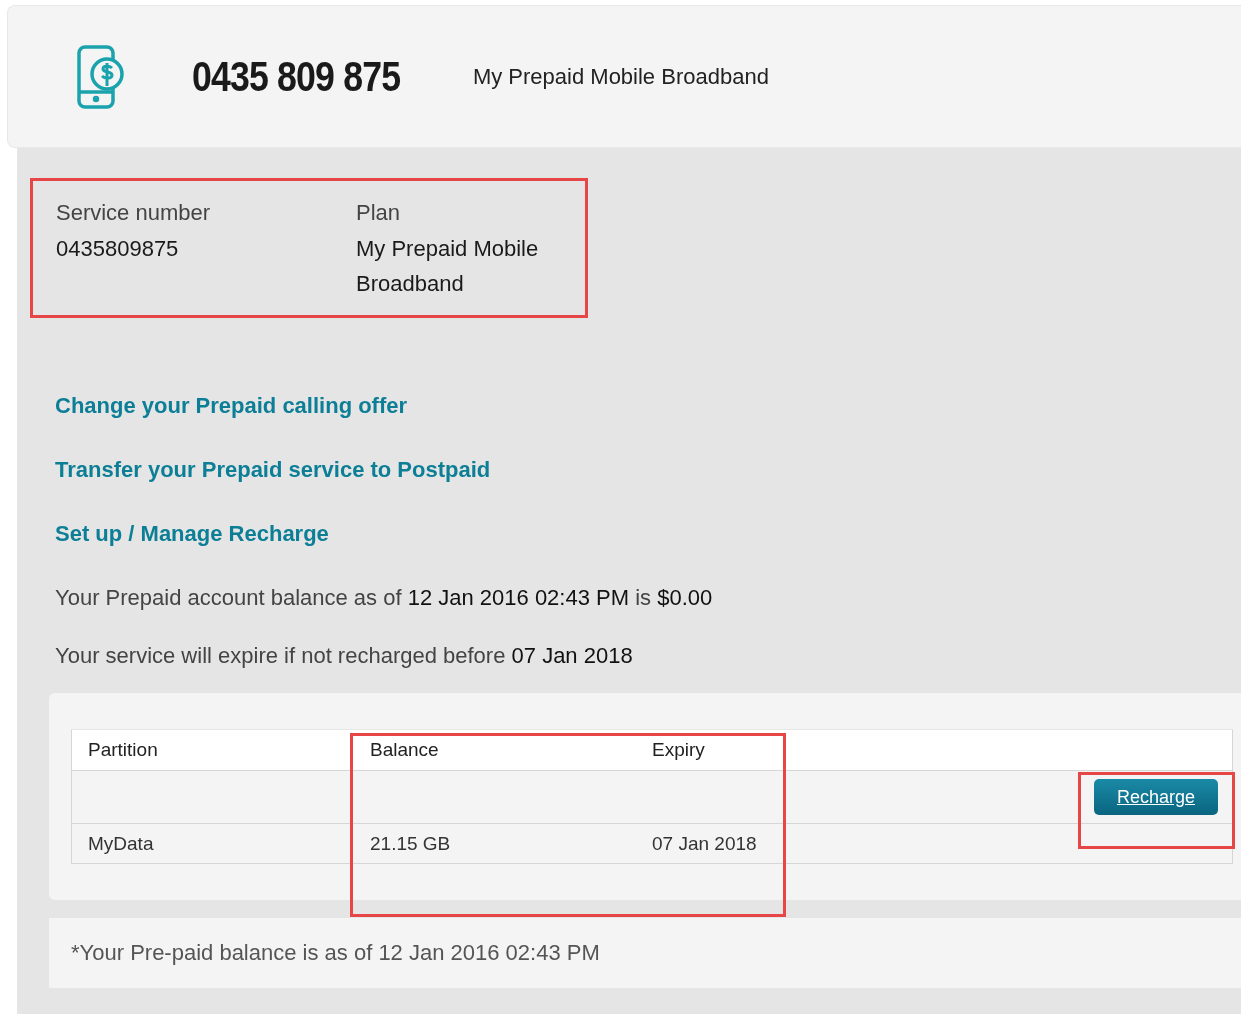  What do you see at coordinates (101, 76) in the screenshot?
I see `phone-dollar-icon` at bounding box center [101, 76].